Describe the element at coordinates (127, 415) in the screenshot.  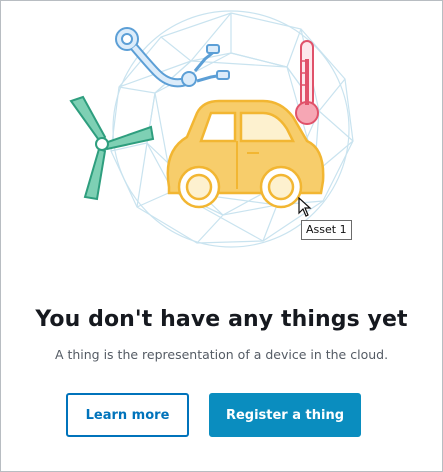
I see `learn-more-button: Learn more` at that location.